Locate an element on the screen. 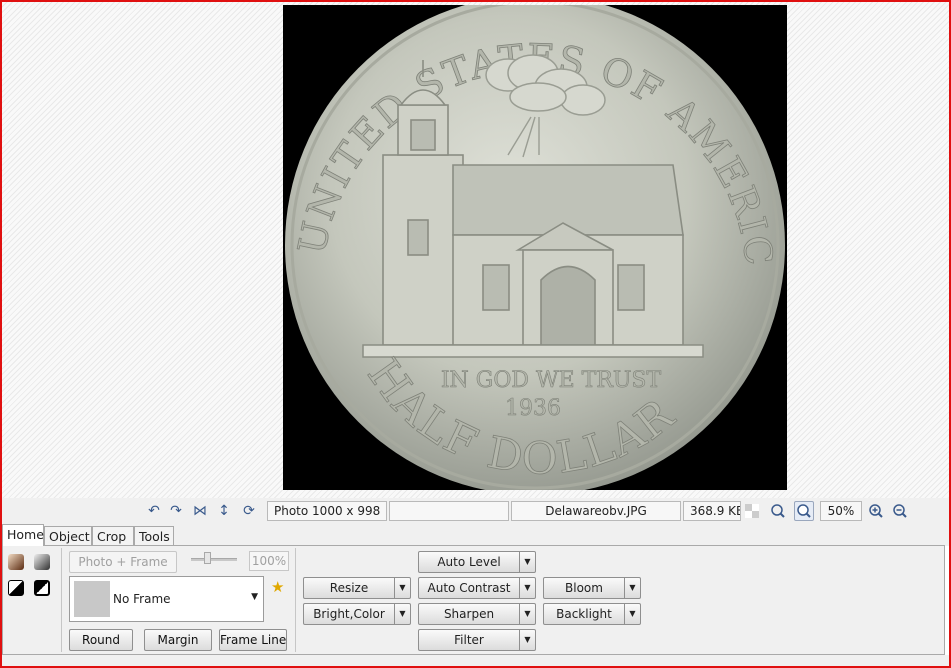 This screenshot has height=668, width=951. backlight-split: Backlight ▼ is located at coordinates (592, 614).